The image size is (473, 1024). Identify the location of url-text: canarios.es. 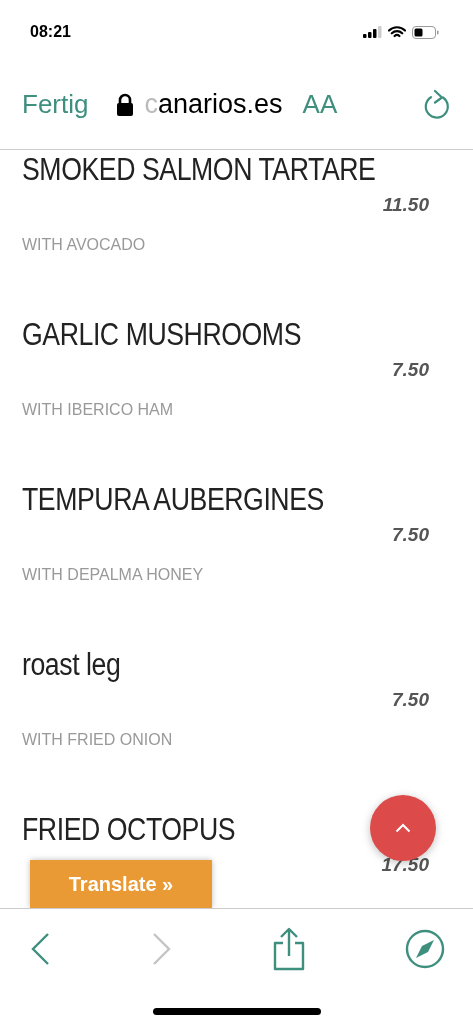
(213, 104).